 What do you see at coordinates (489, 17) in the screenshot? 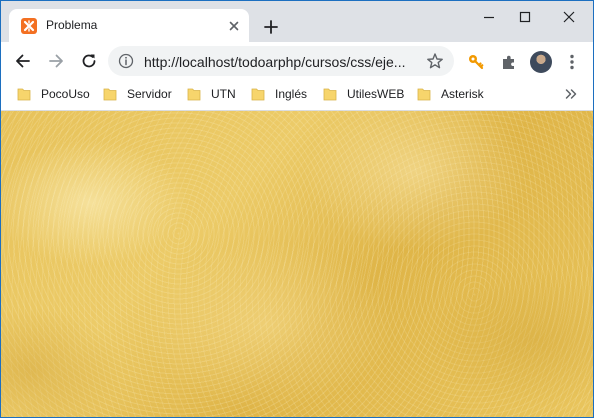
I see `minimize-icon` at bounding box center [489, 17].